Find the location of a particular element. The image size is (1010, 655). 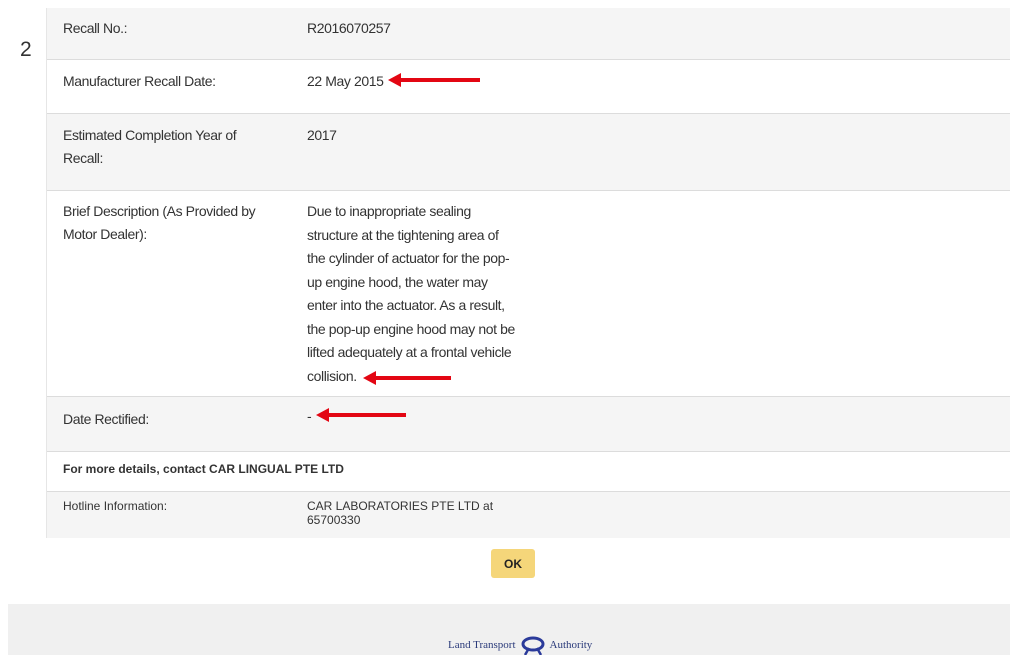

record-index: 2 is located at coordinates (26, 49).